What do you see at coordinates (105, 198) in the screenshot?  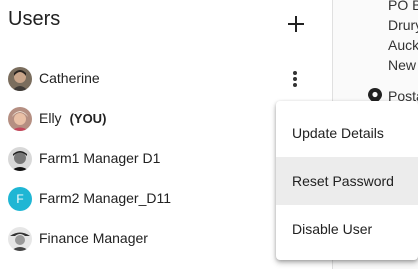 I see `user-name: Farm2 Manager_D11` at bounding box center [105, 198].